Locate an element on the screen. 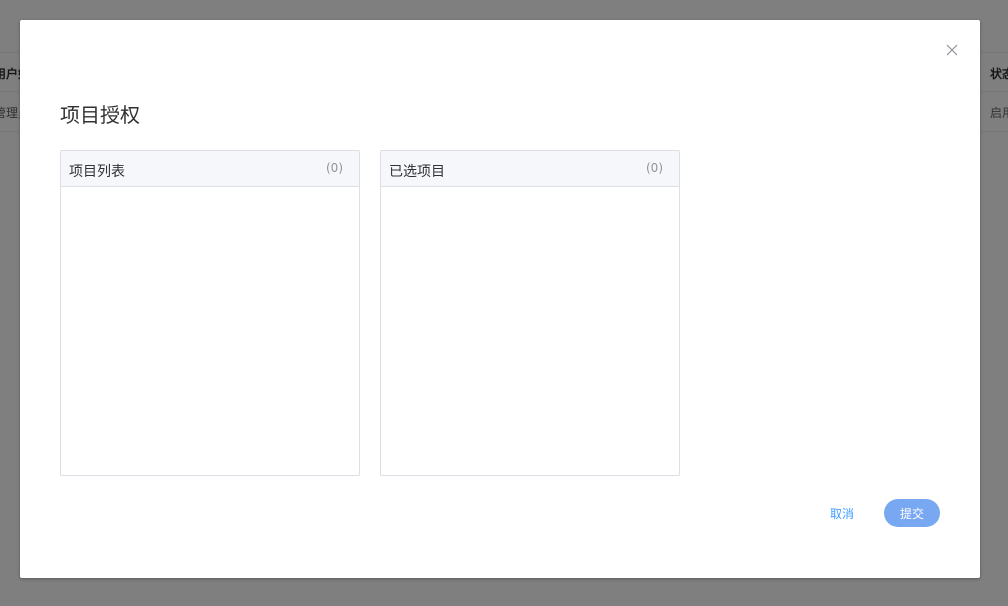  transfer-panel-header: 已选项目 (0) is located at coordinates (530, 169).